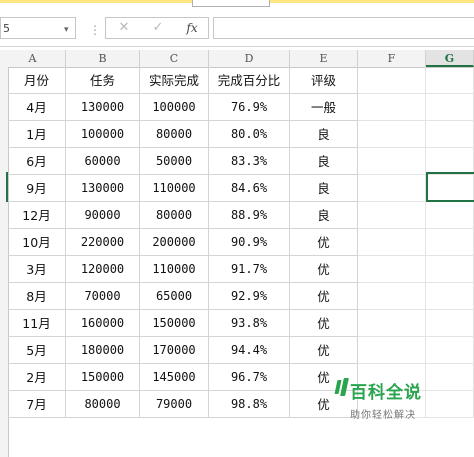 This screenshot has width=474, height=457. Describe the element at coordinates (174, 242) in the screenshot. I see `table-cell: 200000` at that location.